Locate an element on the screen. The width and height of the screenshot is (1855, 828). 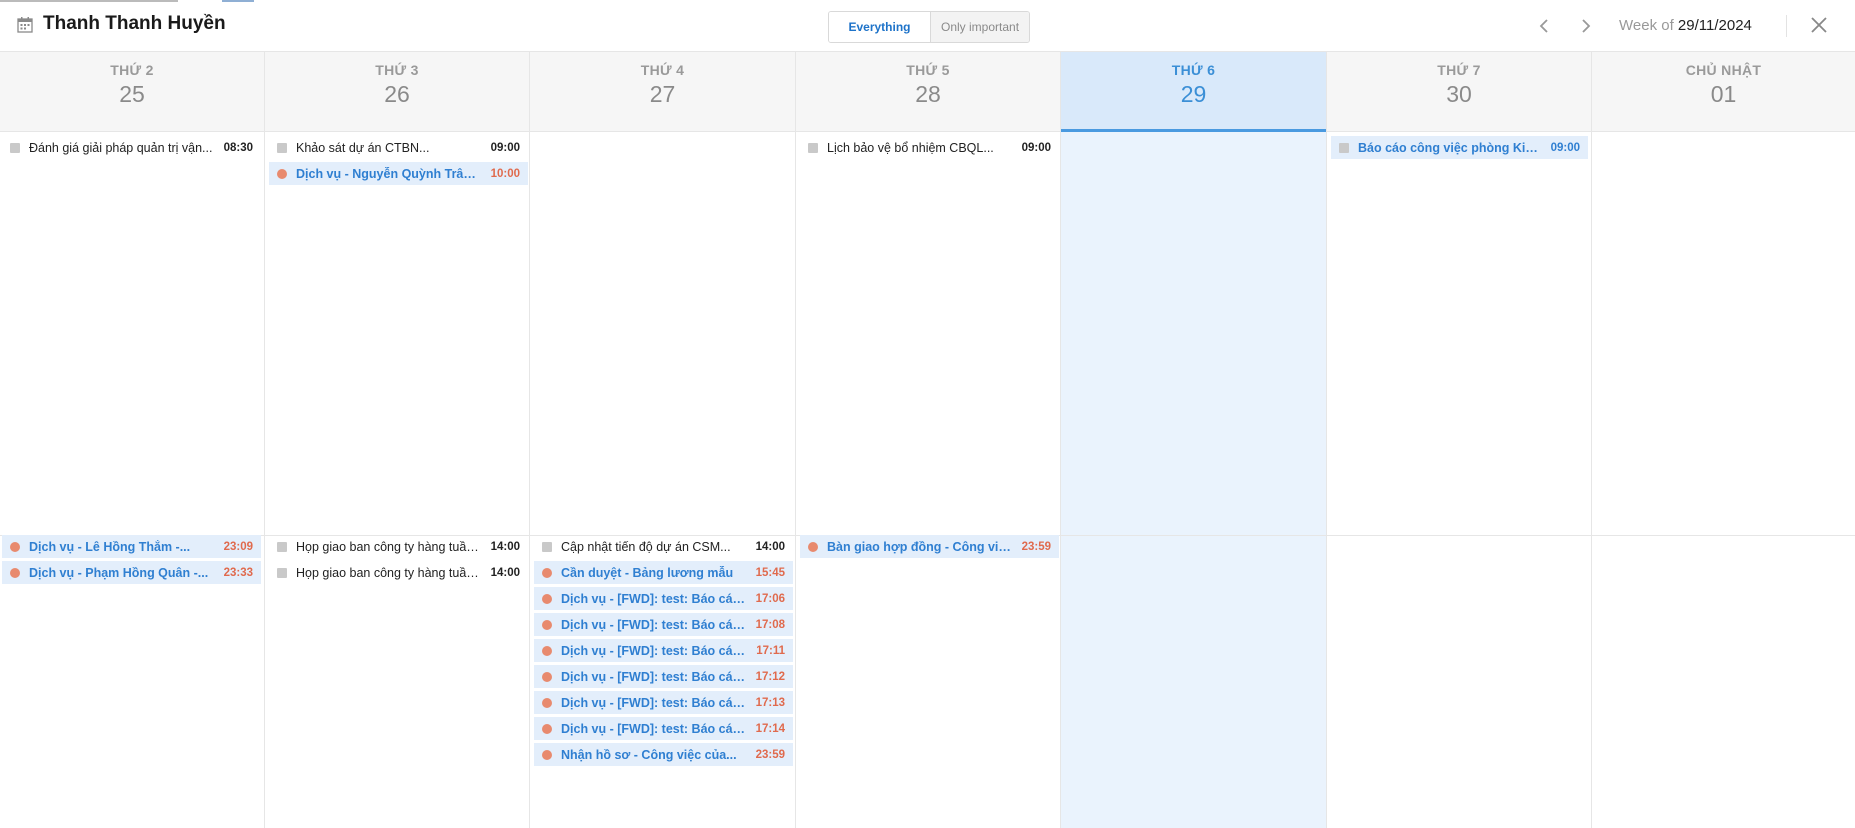
event-item: Bàn giao hợp đồng - Công việc... 23:59 is located at coordinates (929, 546).